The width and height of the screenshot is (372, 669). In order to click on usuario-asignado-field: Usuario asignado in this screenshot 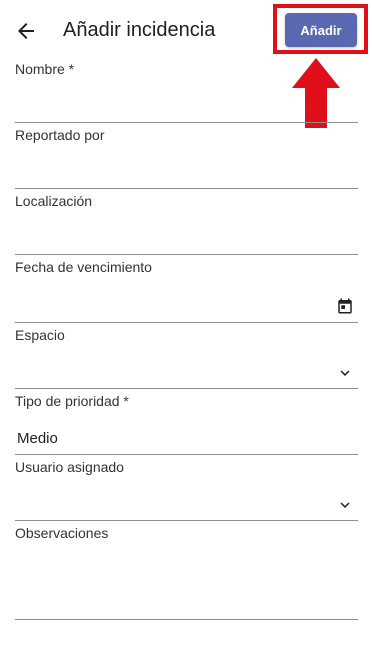, I will do `click(186, 489)`.